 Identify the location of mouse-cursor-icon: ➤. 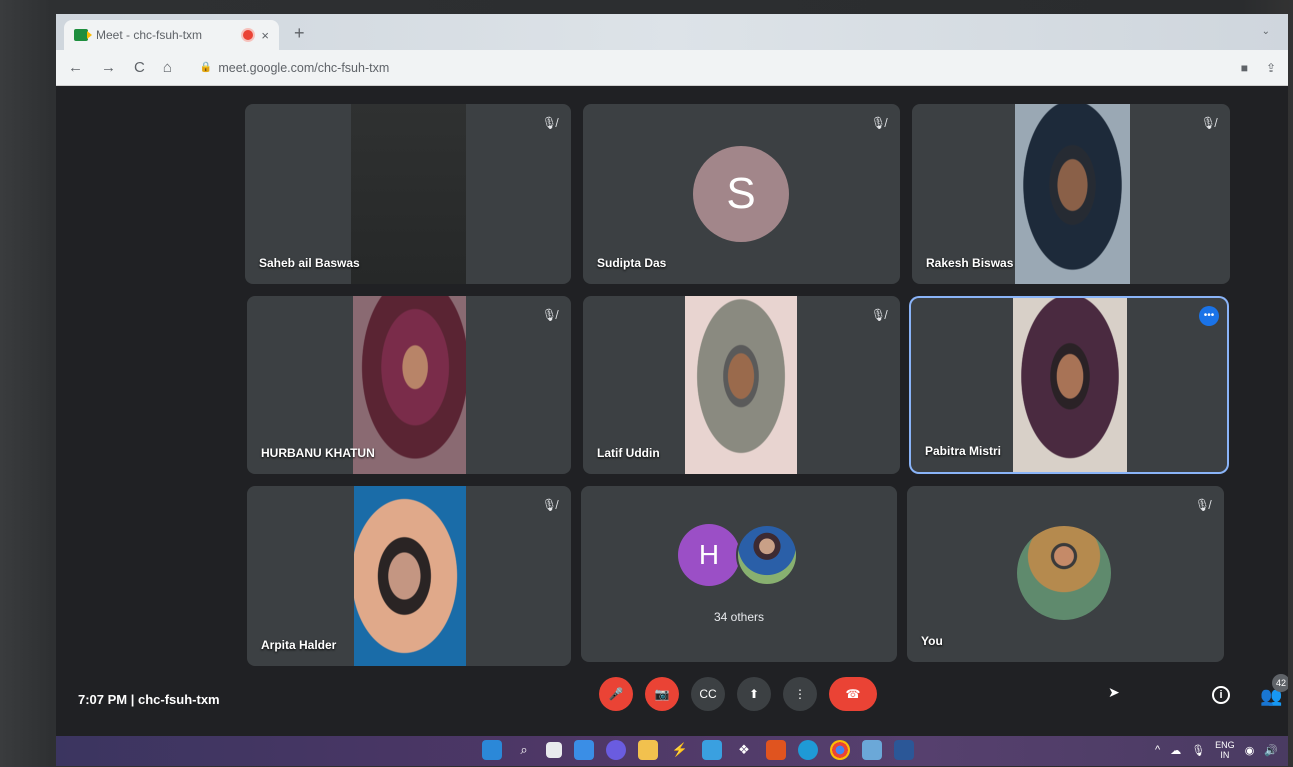
(1114, 692).